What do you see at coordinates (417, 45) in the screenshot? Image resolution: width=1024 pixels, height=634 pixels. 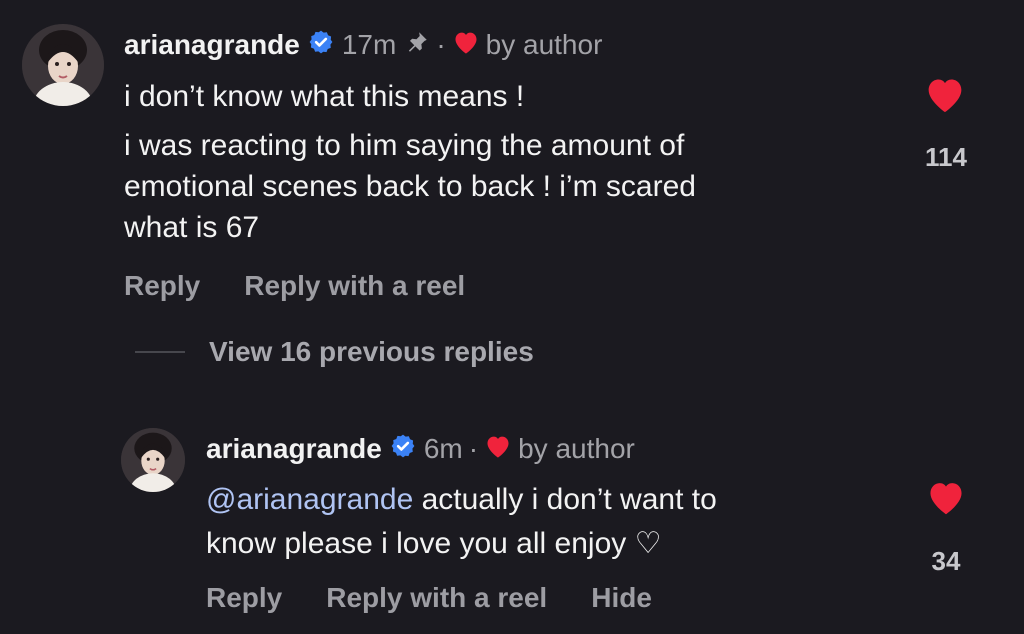 I see `pin-icon` at bounding box center [417, 45].